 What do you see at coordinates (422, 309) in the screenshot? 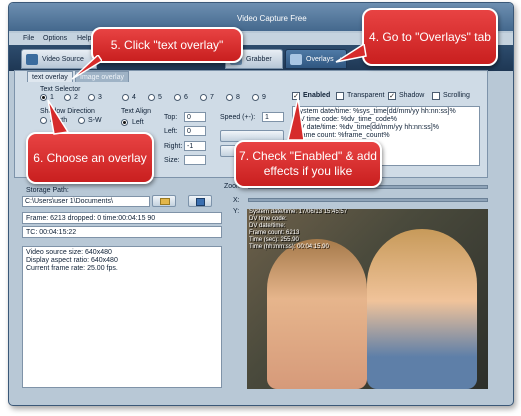
I see `boy-figure` at bounding box center [422, 309].